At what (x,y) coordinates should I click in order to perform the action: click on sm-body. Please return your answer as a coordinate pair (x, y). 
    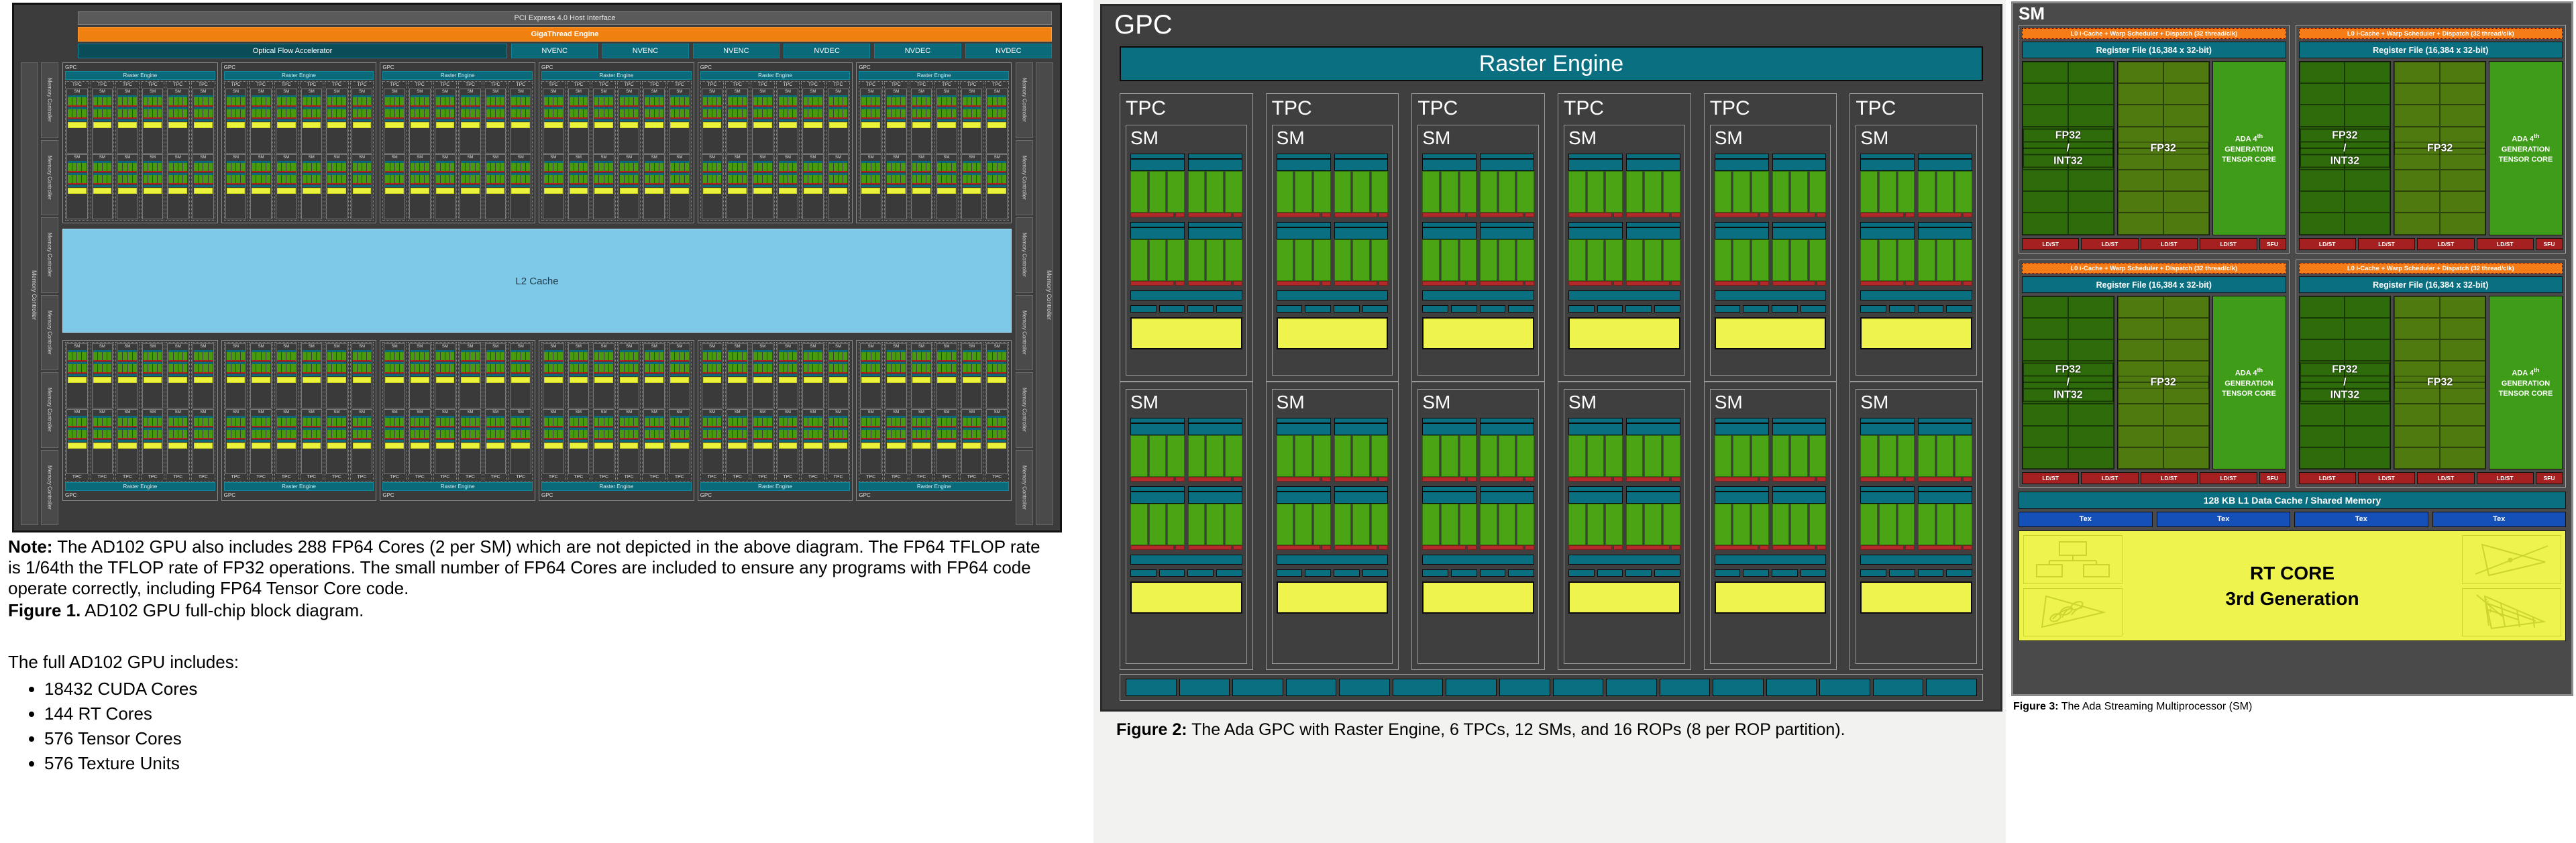
    Looking at the image, I should click on (1624, 538).